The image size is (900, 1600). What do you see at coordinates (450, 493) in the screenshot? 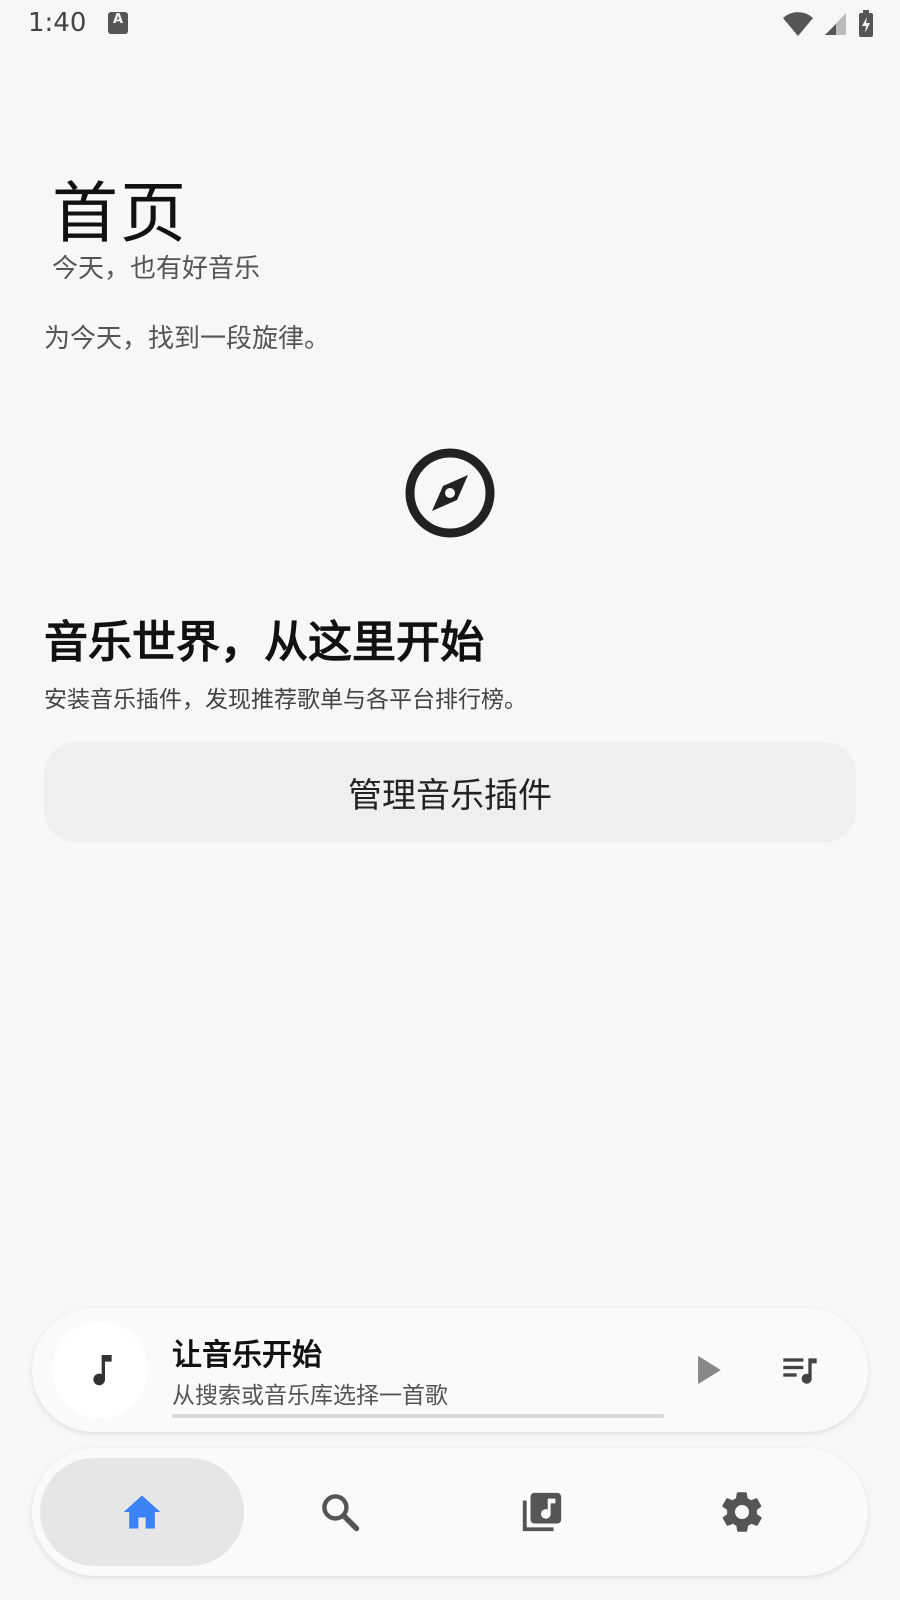
I see `compass-icon` at bounding box center [450, 493].